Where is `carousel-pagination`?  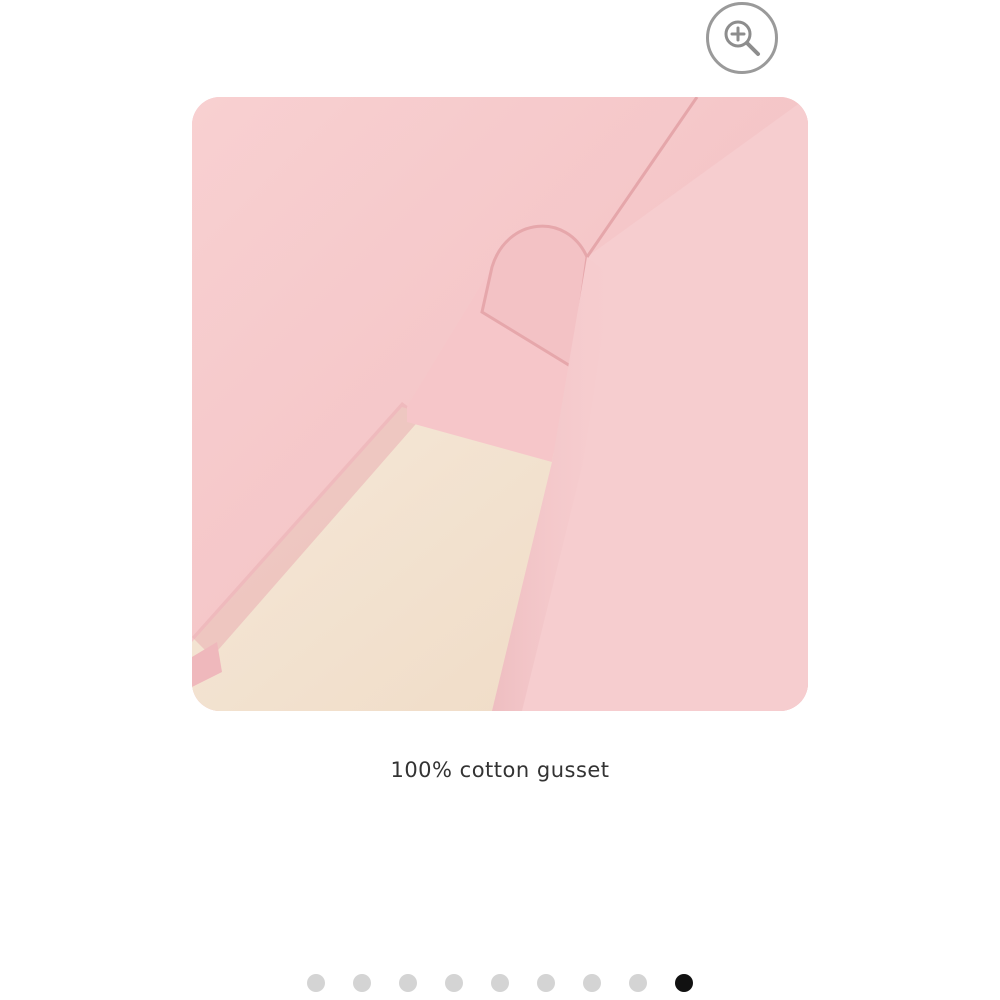
carousel-pagination is located at coordinates (500, 985).